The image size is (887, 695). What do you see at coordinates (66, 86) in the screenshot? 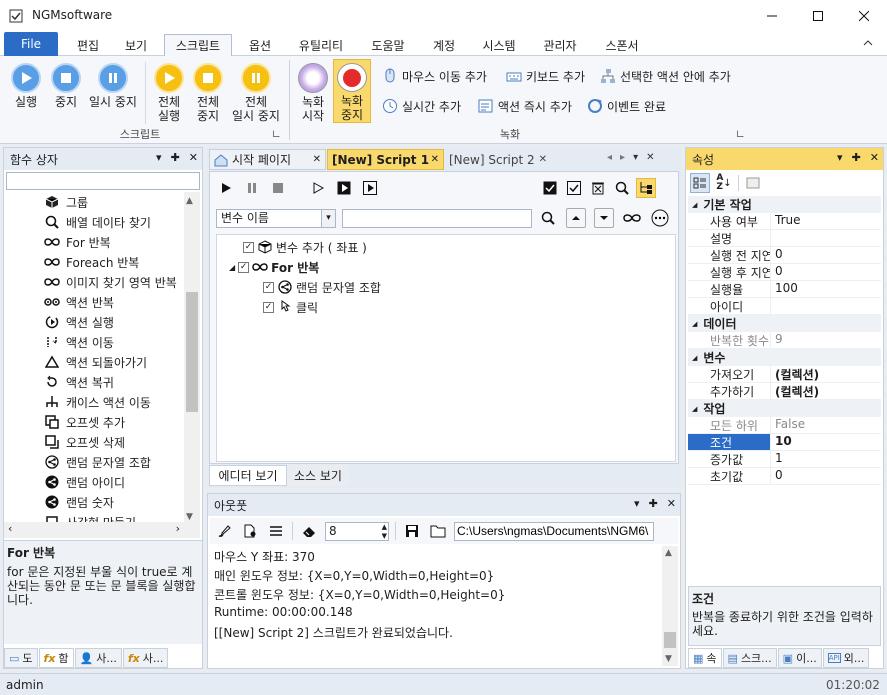
I see `stop-button: 중지` at bounding box center [66, 86].